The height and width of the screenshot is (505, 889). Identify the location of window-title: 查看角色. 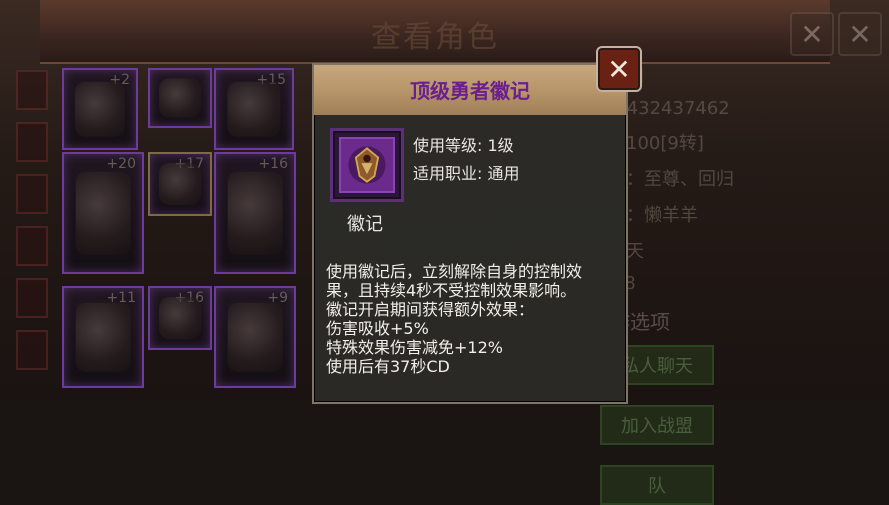
(435, 37).